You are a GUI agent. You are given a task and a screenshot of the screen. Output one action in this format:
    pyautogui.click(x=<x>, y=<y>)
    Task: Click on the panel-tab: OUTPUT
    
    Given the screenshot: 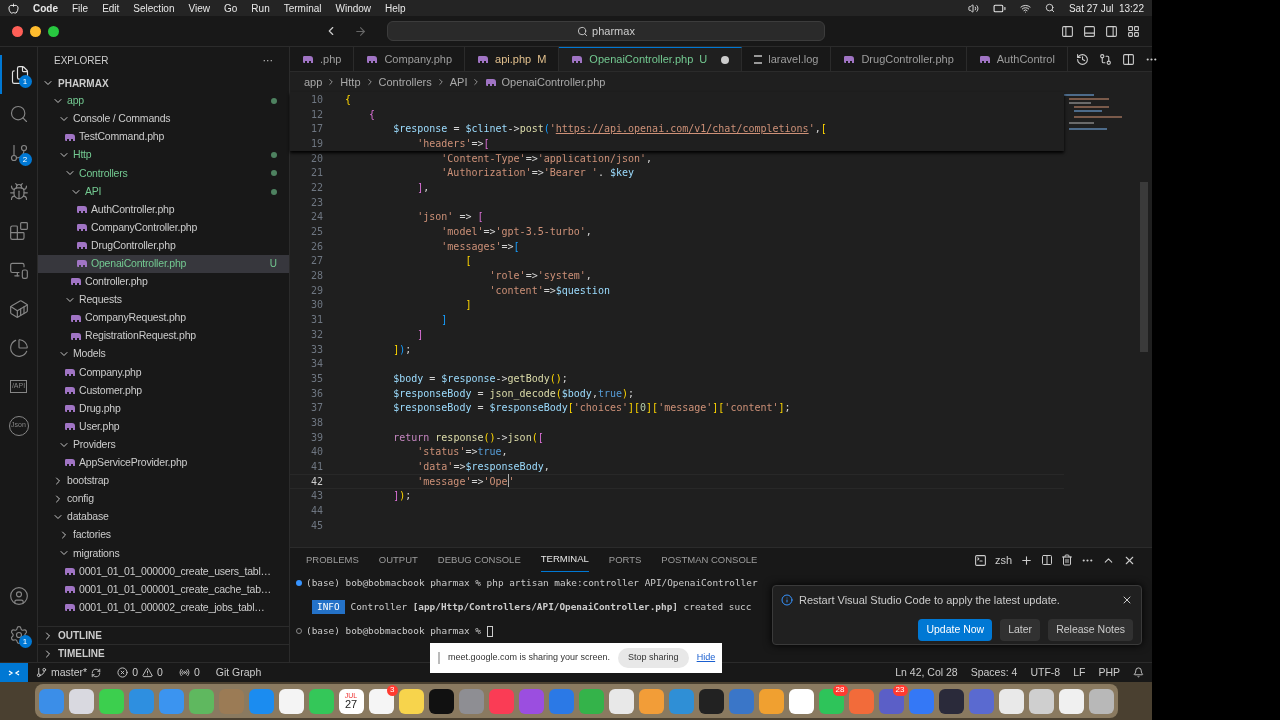 What is the action you would take?
    pyautogui.click(x=398, y=560)
    